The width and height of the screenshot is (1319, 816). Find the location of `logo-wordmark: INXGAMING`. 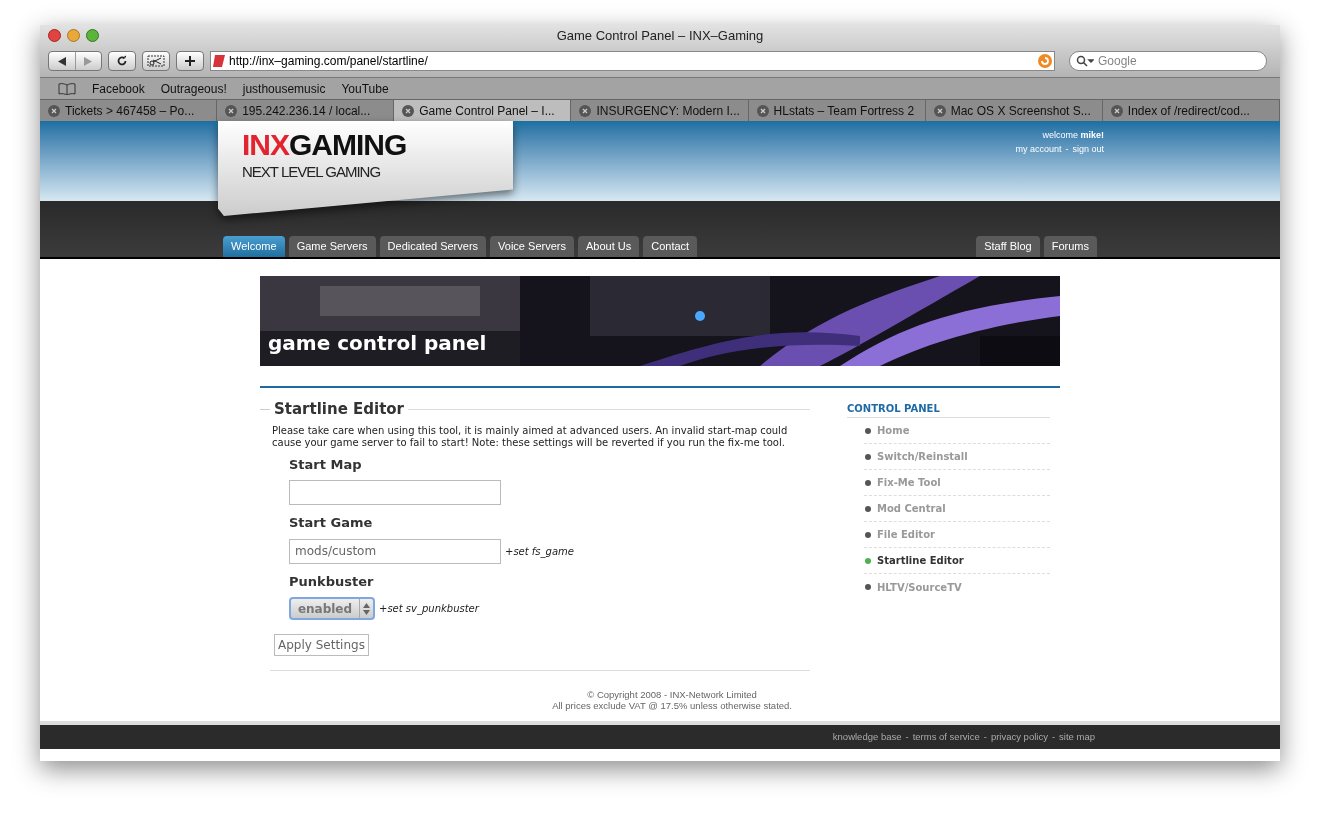

logo-wordmark: INXGAMING is located at coordinates (377, 145).